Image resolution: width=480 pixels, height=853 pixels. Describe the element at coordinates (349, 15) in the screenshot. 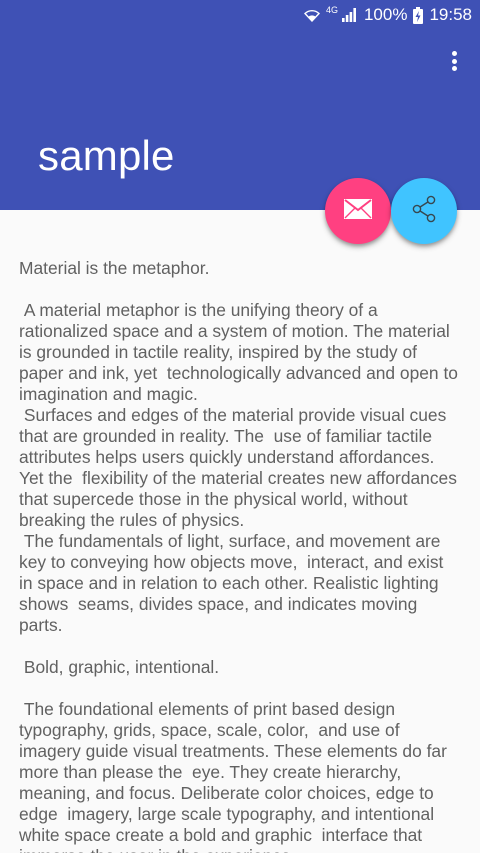

I see `cell-signal-icon` at that location.